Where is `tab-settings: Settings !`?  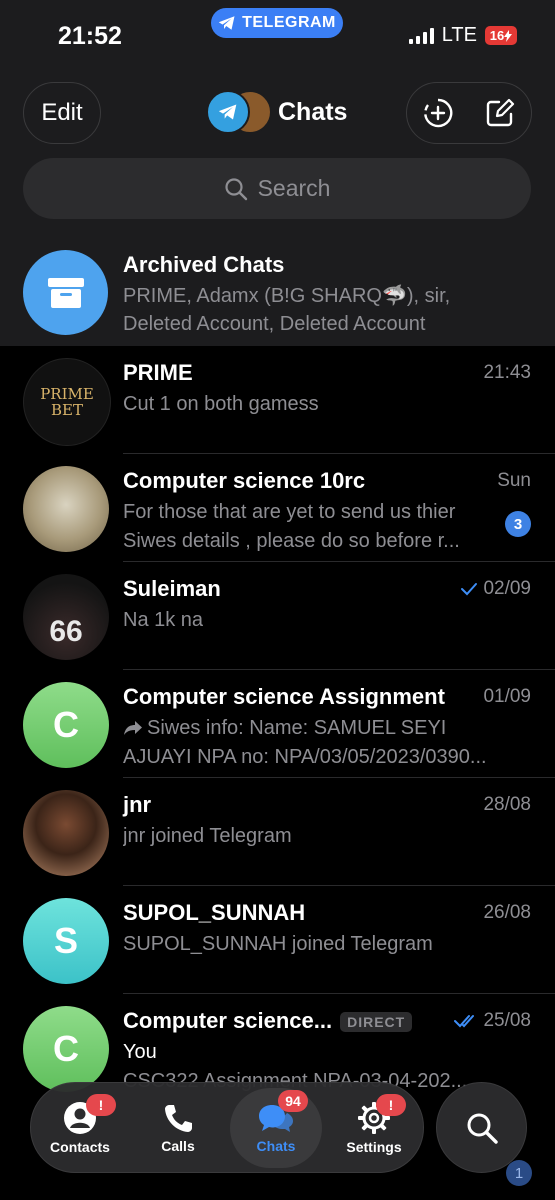
tab-settings: Settings ! is located at coordinates (374, 1128).